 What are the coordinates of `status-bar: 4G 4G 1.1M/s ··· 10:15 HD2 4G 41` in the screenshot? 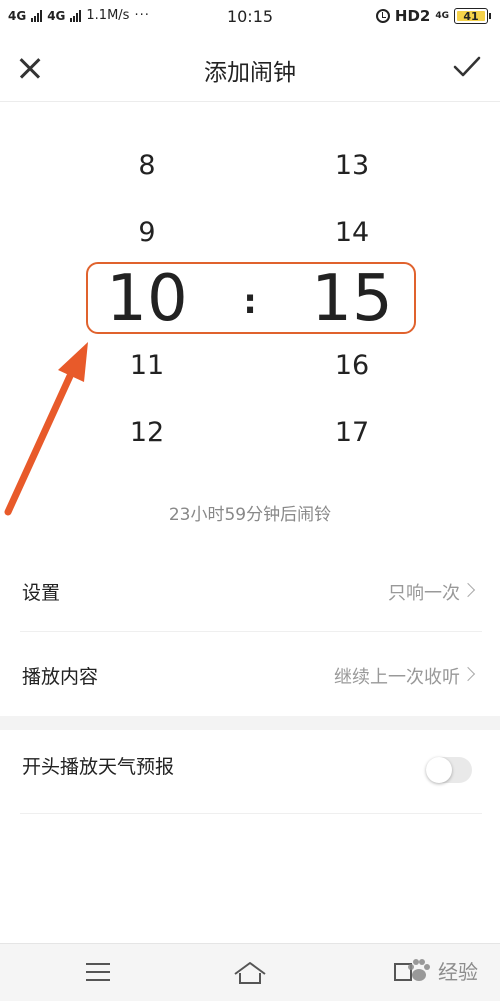 It's located at (250, 18).